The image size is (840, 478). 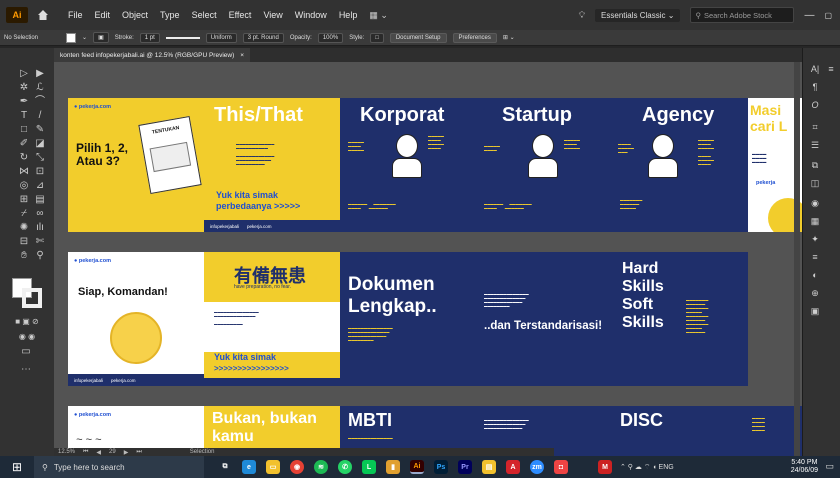 What do you see at coordinates (356, 38) in the screenshot?
I see `style-label: Style:` at bounding box center [356, 38].